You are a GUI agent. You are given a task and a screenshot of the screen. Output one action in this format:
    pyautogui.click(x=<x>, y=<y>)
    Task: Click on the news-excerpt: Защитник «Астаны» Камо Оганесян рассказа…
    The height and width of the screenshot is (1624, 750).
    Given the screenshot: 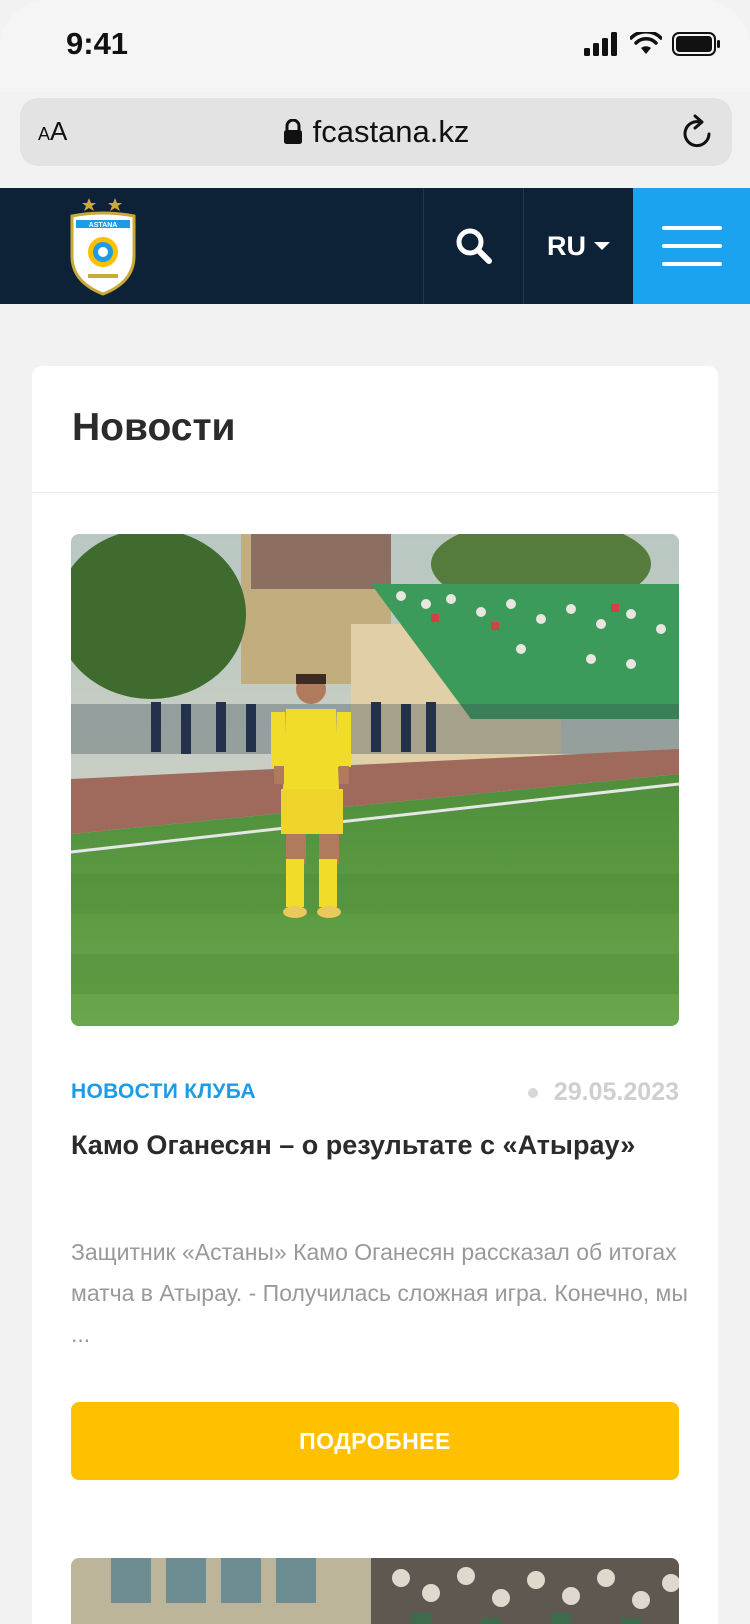 What is the action you would take?
    pyautogui.click(x=379, y=1293)
    